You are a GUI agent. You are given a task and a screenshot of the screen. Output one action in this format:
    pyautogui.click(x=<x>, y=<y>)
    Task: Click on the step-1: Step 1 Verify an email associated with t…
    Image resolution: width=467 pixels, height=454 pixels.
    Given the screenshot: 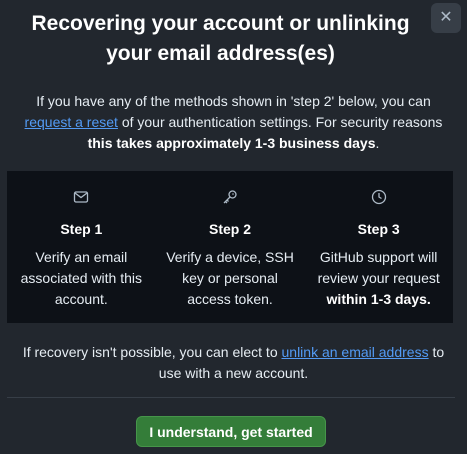 What is the action you would take?
    pyautogui.click(x=81, y=247)
    